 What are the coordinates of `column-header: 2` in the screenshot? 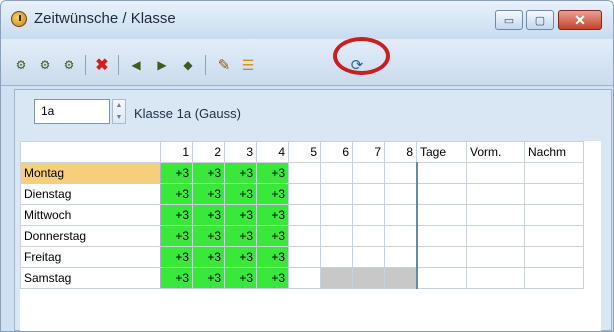 It's located at (208, 152).